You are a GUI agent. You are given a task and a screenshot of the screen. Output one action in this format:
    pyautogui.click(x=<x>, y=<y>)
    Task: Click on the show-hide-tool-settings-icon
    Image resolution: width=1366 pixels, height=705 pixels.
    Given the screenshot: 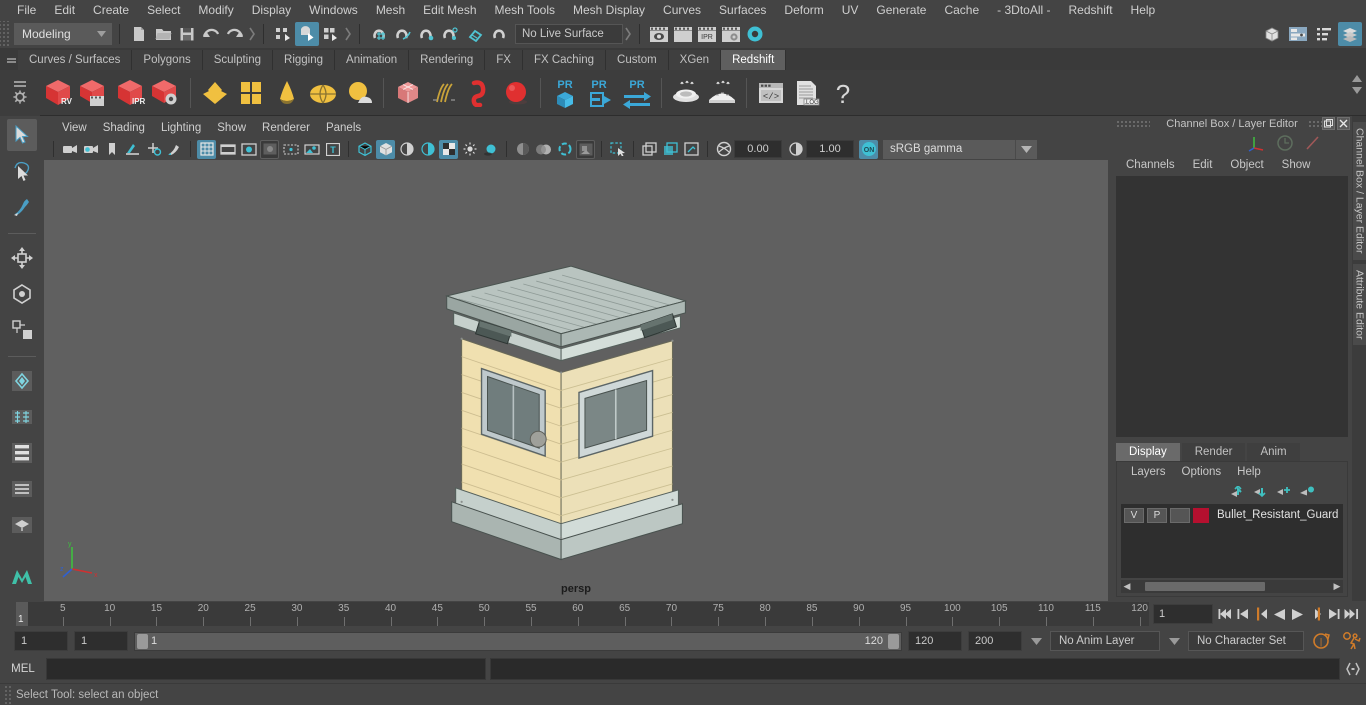 What is the action you would take?
    pyautogui.click(x=1324, y=34)
    